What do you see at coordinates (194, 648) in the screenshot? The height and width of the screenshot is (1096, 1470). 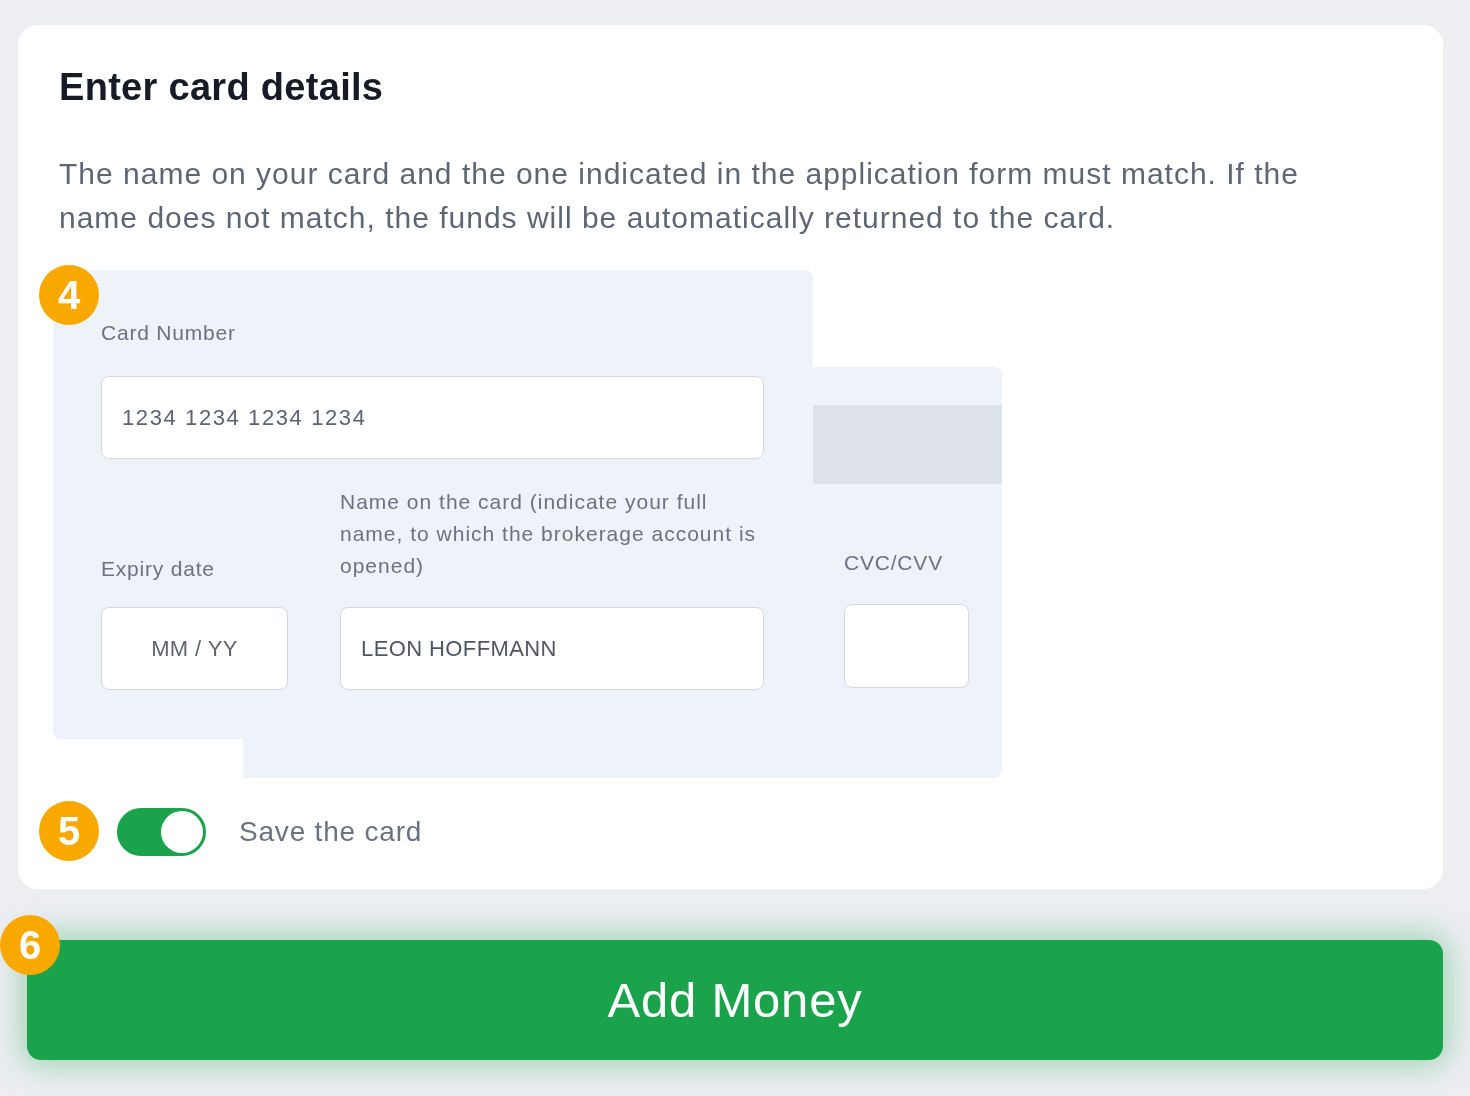 I see `expiry-date-field: MM / YY` at bounding box center [194, 648].